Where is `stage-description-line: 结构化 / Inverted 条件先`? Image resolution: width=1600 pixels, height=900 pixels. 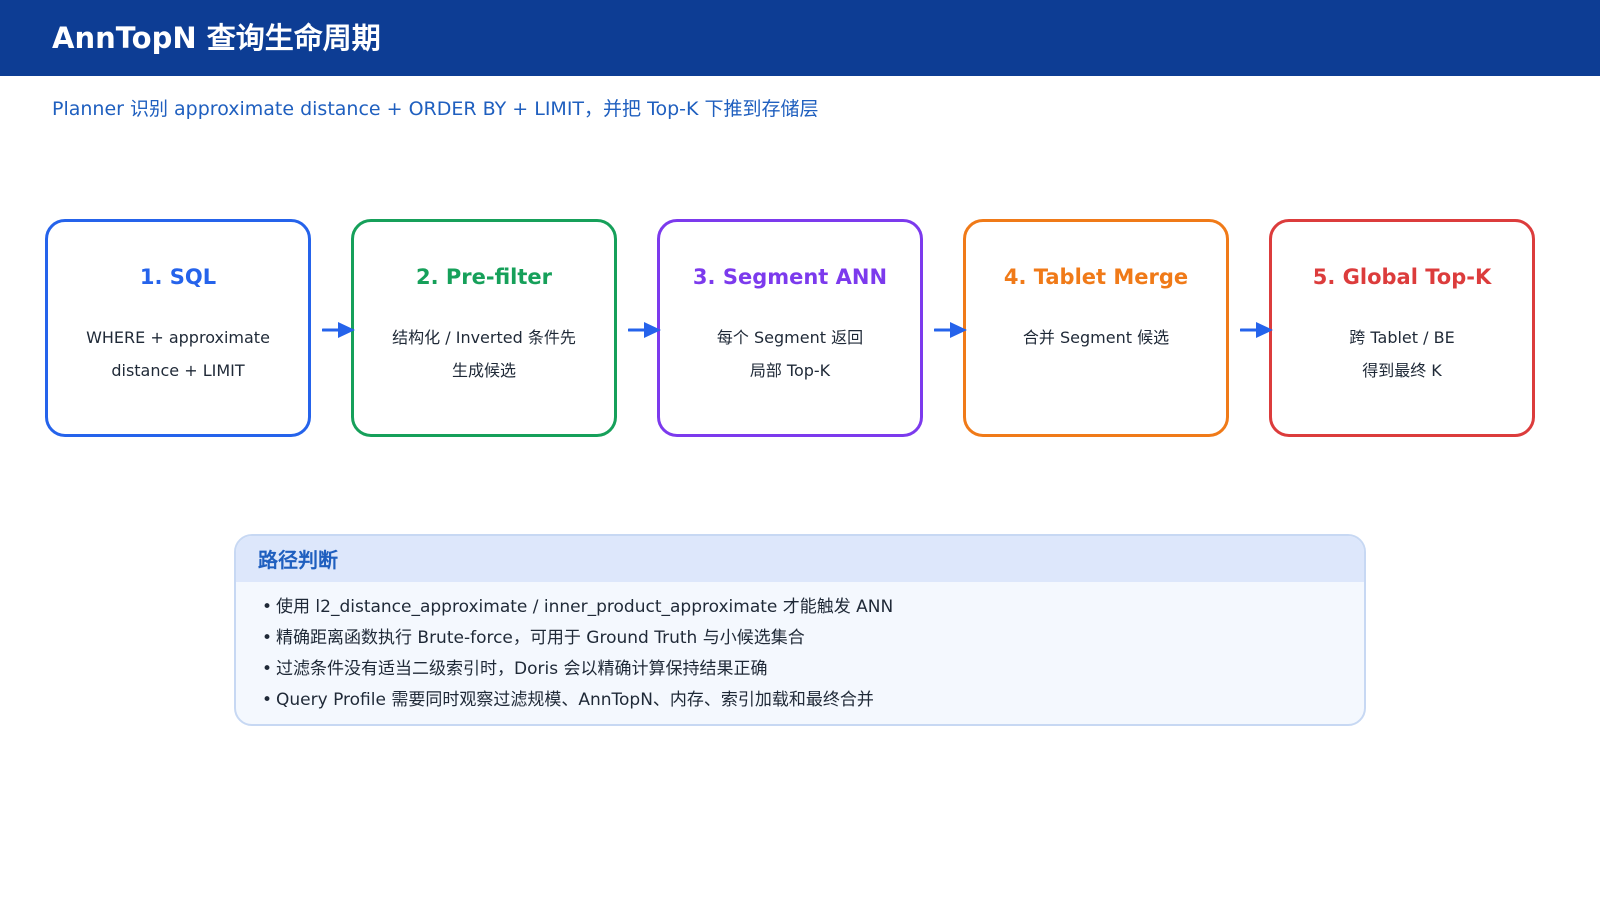 stage-description-line: 结构化 / Inverted 条件先 is located at coordinates (484, 337).